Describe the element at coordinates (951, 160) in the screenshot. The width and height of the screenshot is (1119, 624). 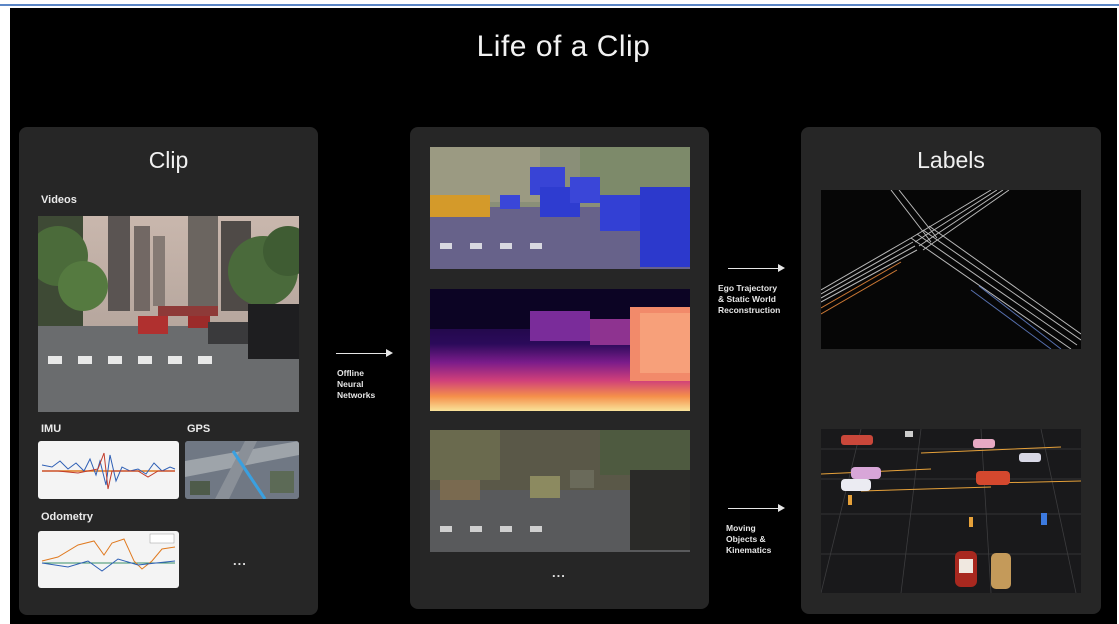
I see `labels-panel-title: Labels` at that location.